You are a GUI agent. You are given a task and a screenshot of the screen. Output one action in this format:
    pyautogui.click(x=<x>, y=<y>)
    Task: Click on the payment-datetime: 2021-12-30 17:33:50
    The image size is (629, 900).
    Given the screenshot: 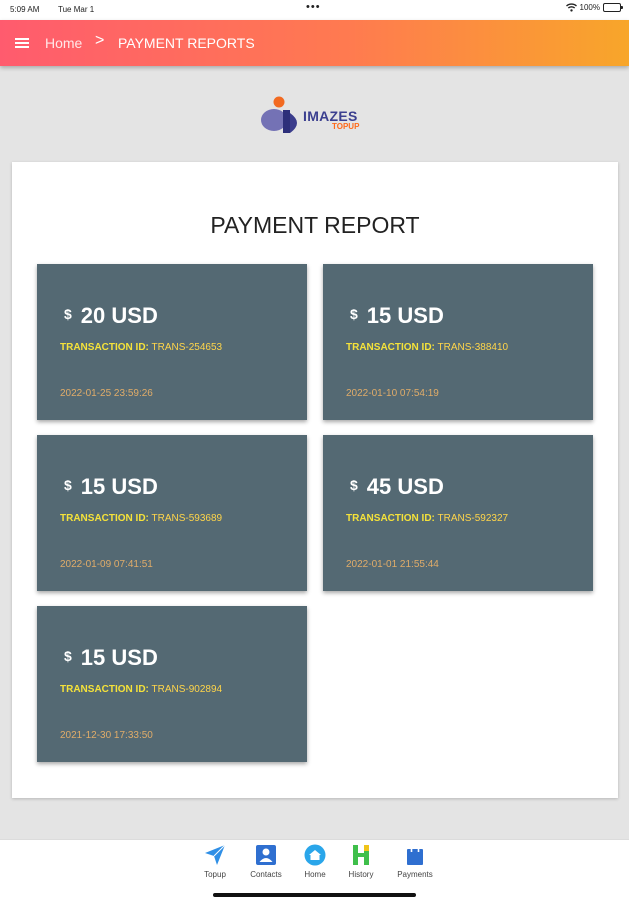 What is the action you would take?
    pyautogui.click(x=106, y=735)
    